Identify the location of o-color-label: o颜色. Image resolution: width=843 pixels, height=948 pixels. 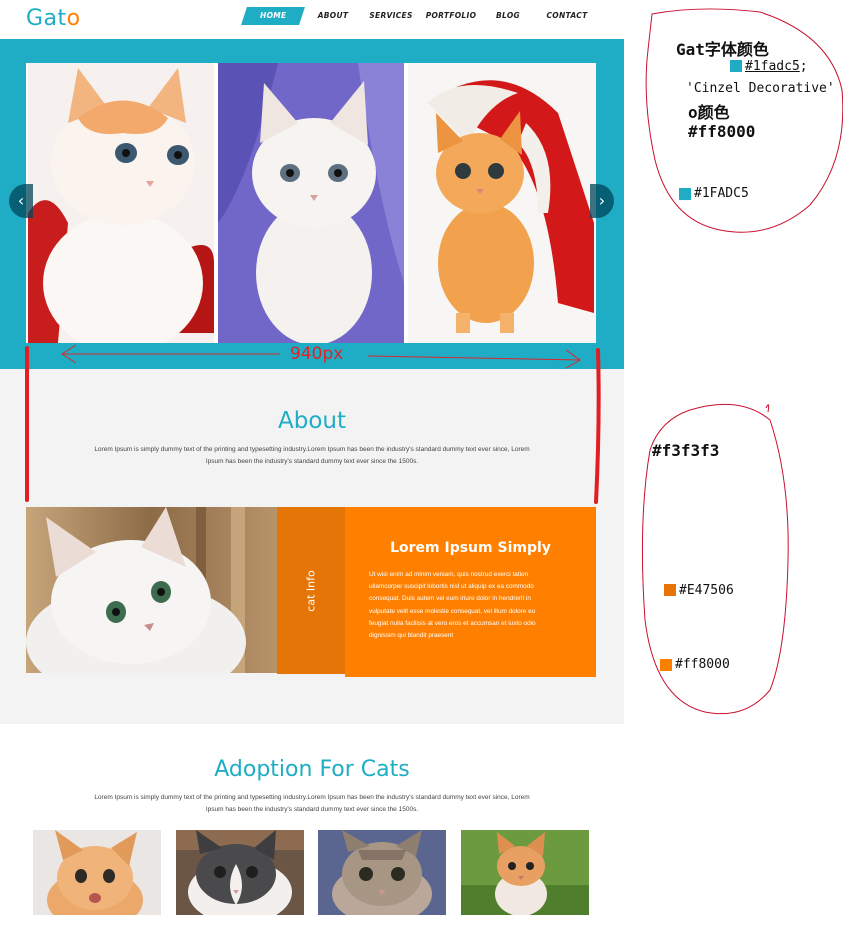
(709, 112).